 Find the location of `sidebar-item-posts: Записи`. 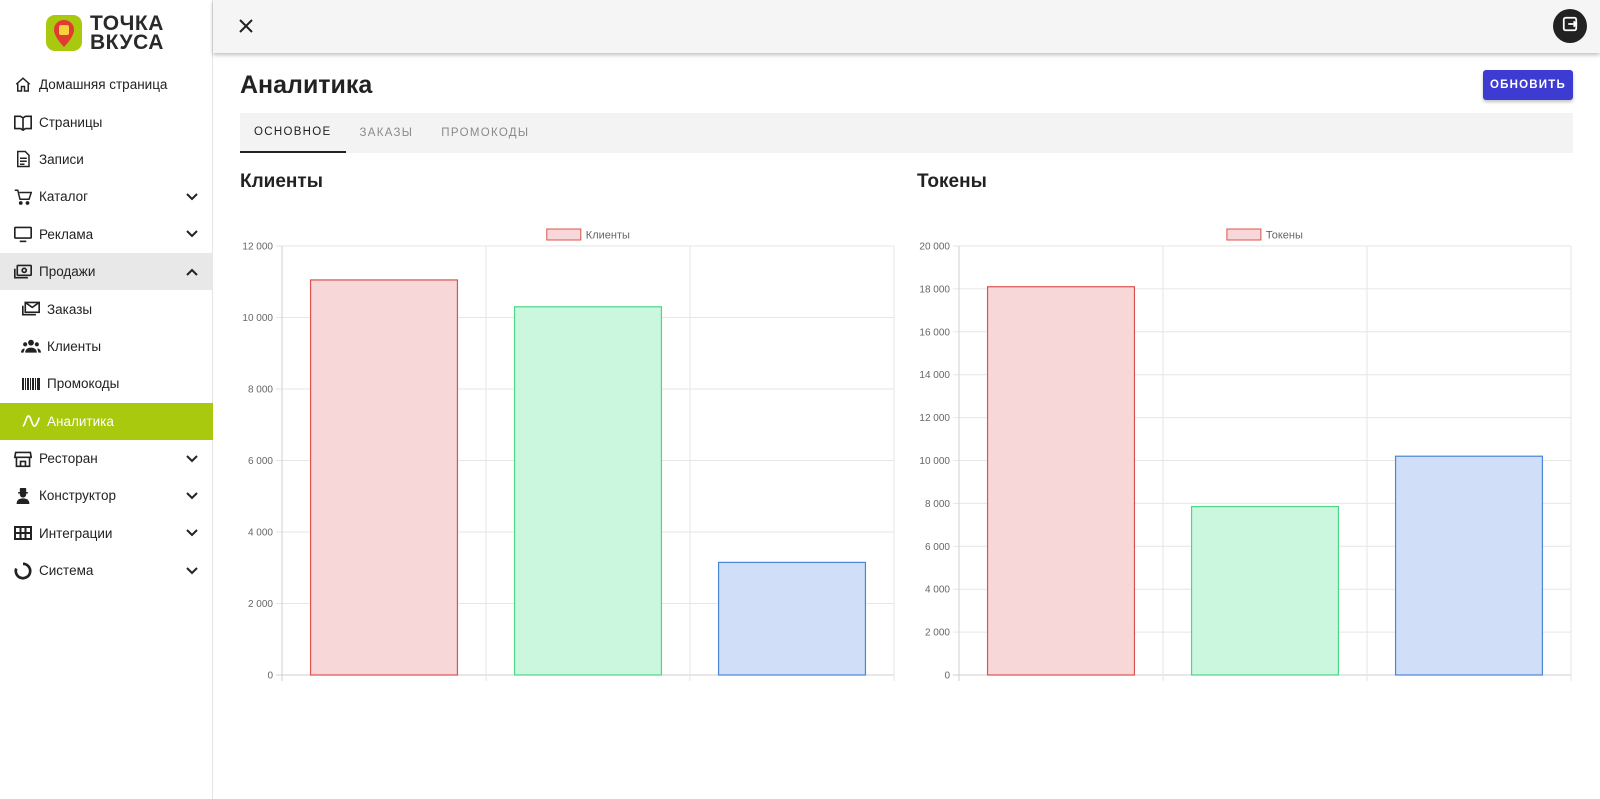

sidebar-item-posts: Записи is located at coordinates (106, 159).